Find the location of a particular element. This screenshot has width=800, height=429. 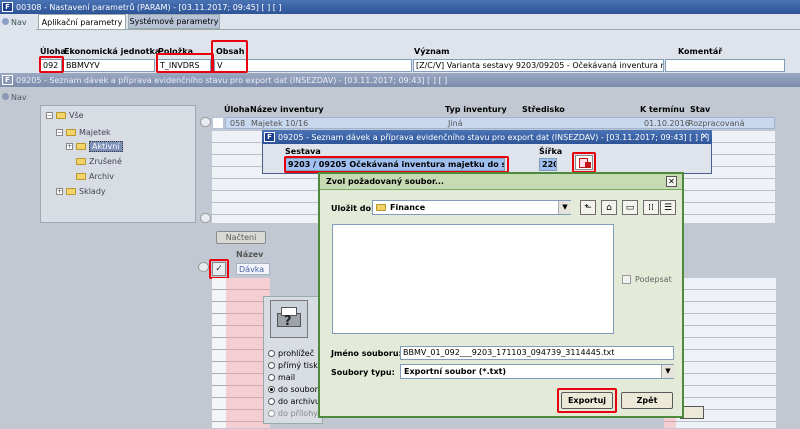

nazev-label: Název is located at coordinates (250, 254).